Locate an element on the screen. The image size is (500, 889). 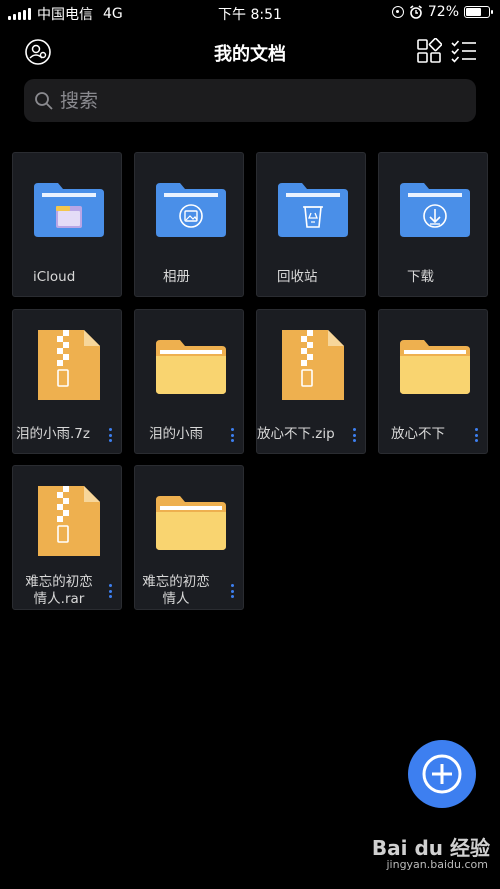
status-right: 72% is located at coordinates (442, 12).